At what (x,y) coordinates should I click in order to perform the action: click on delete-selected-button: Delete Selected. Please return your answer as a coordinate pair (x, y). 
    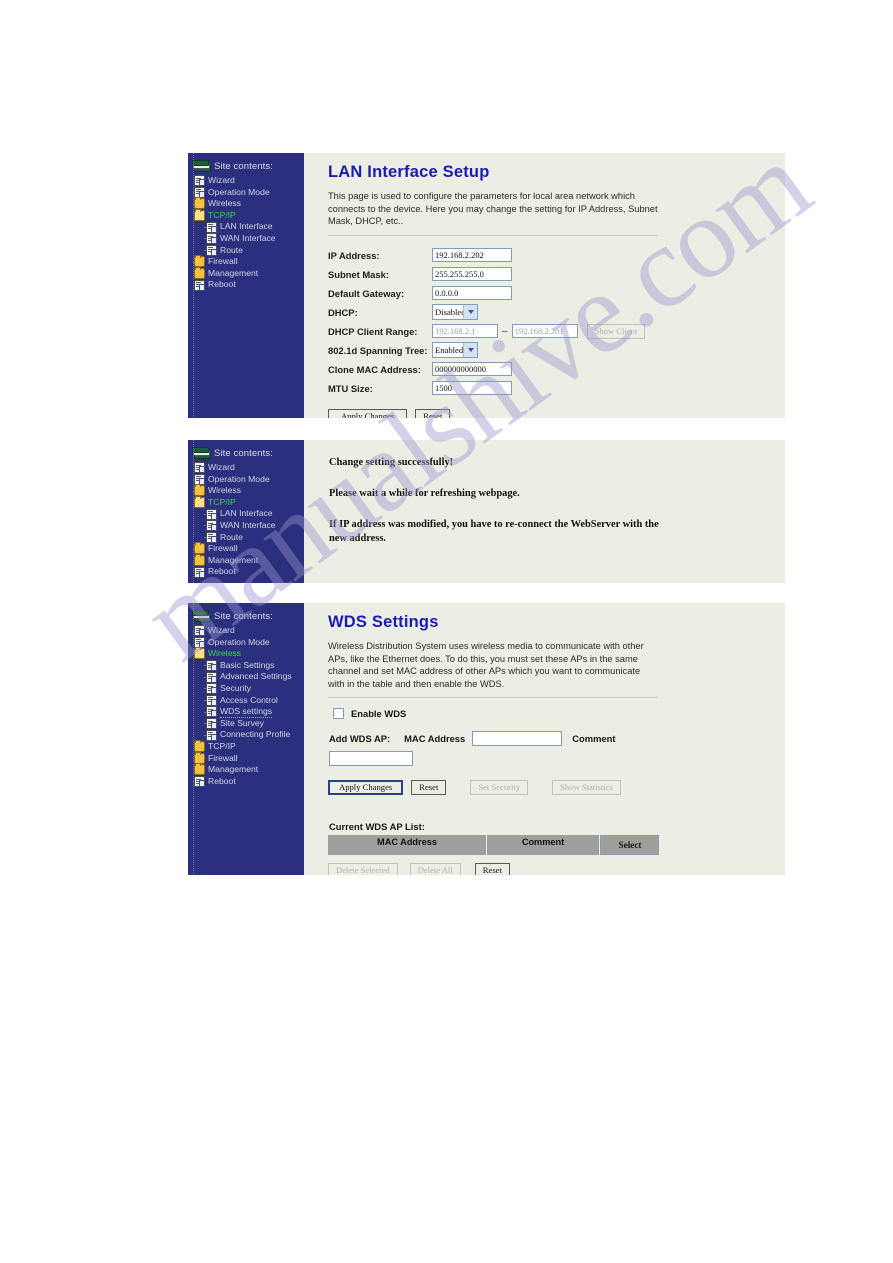
    Looking at the image, I should click on (363, 869).